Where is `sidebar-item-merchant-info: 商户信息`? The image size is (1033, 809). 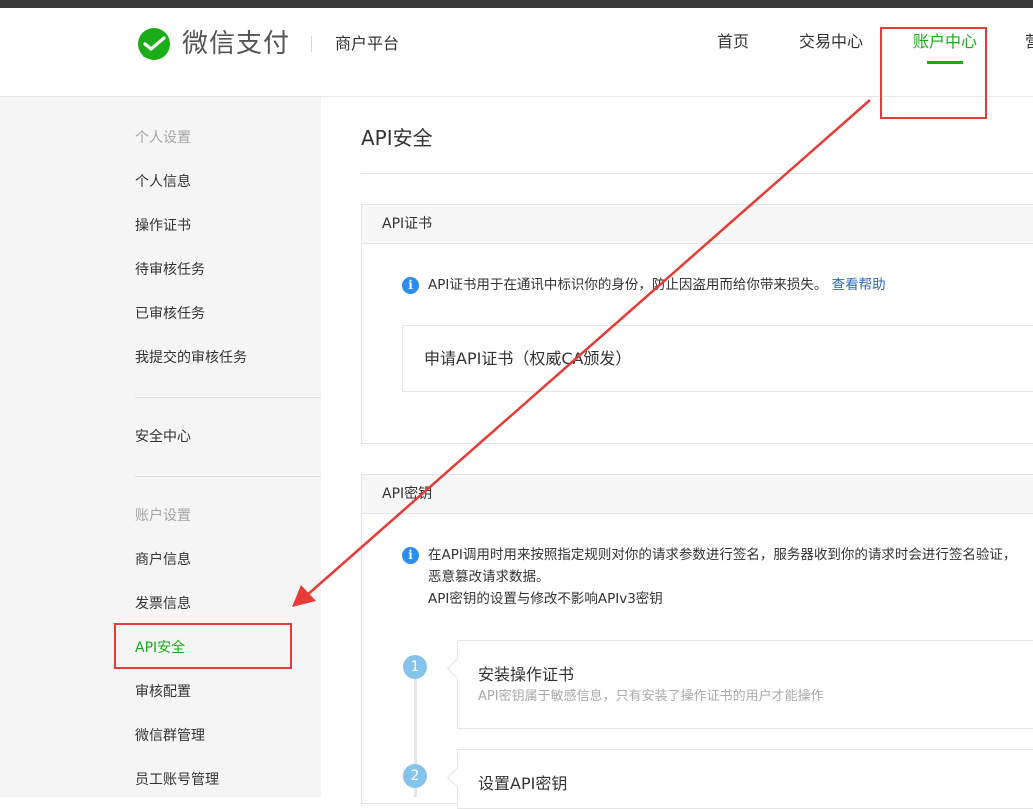
sidebar-item-merchant-info: 商户信息 is located at coordinates (163, 560).